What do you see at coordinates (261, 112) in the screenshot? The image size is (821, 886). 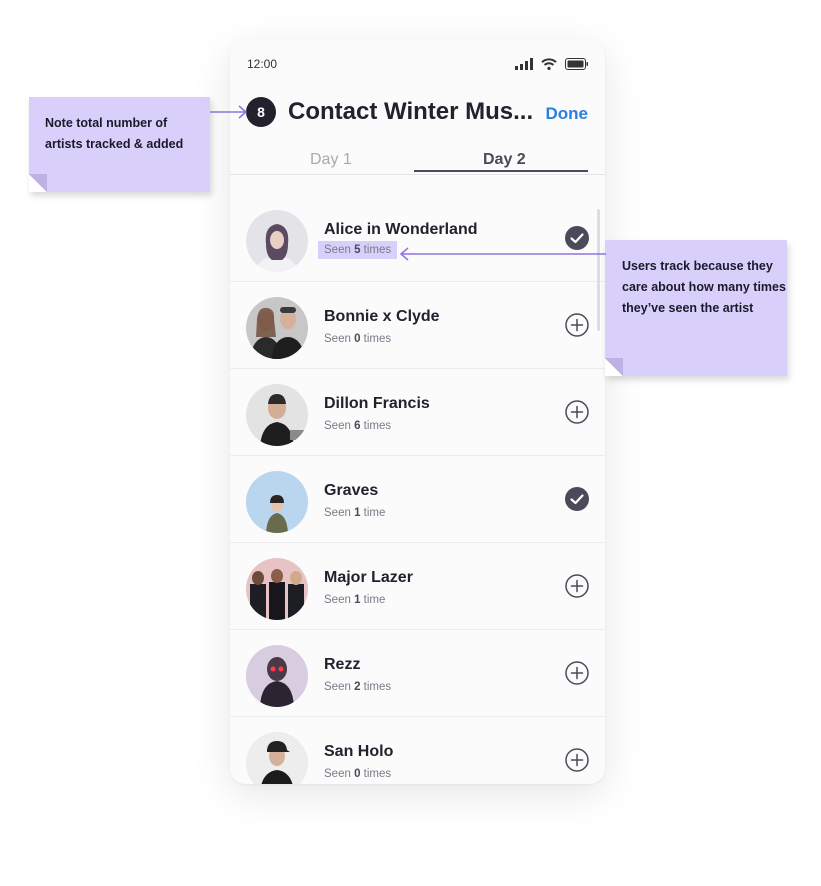 I see `artist-count-badge: 8` at bounding box center [261, 112].